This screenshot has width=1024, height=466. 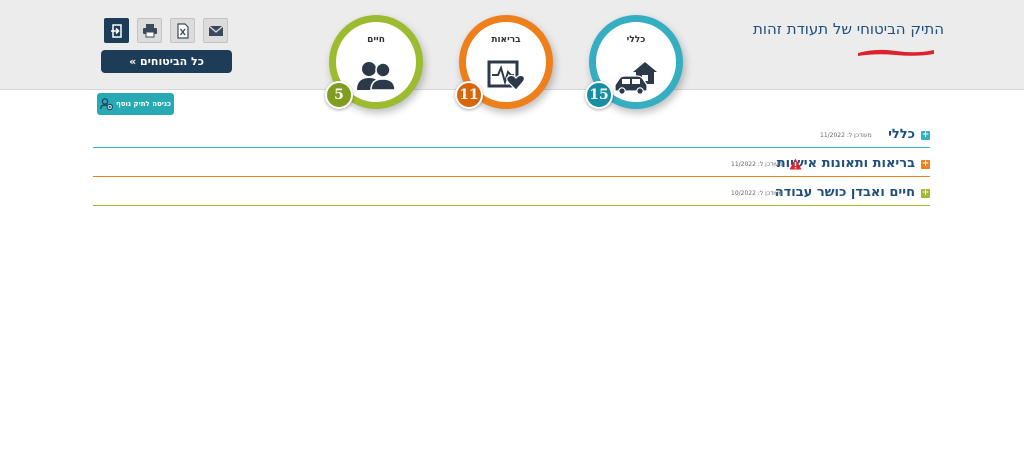 What do you see at coordinates (845, 192) in the screenshot?
I see `section-life-title: חיים ואבדן כושר עבודה` at bounding box center [845, 192].